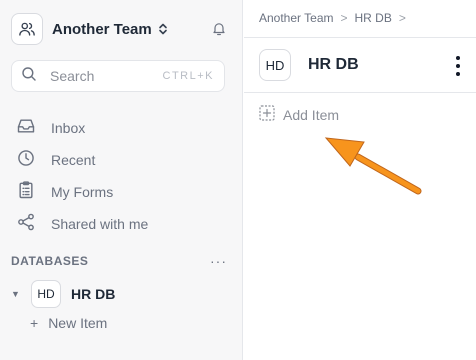  What do you see at coordinates (26, 128) in the screenshot?
I see `inbox-icon` at bounding box center [26, 128].